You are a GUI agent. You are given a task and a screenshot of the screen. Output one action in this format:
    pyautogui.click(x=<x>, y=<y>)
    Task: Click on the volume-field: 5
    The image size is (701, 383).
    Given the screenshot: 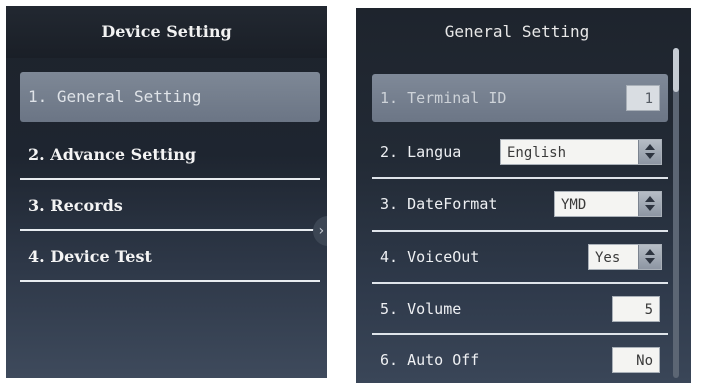 What is the action you would take?
    pyautogui.click(x=636, y=309)
    